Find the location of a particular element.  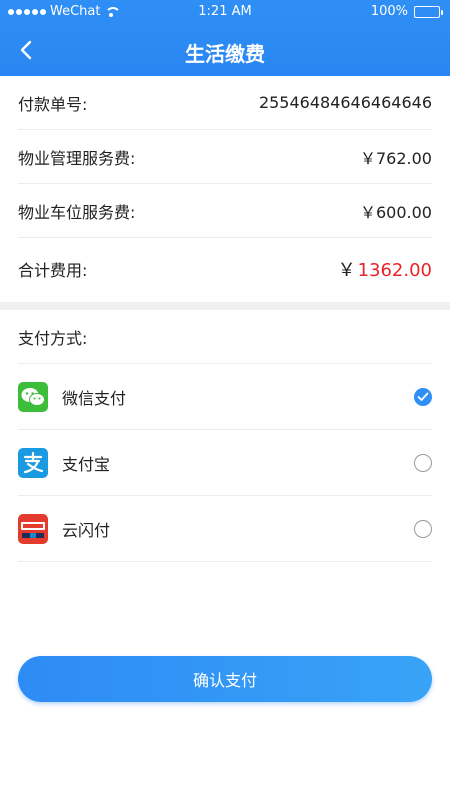

order-number-label: 付款单号: is located at coordinates (53, 104).